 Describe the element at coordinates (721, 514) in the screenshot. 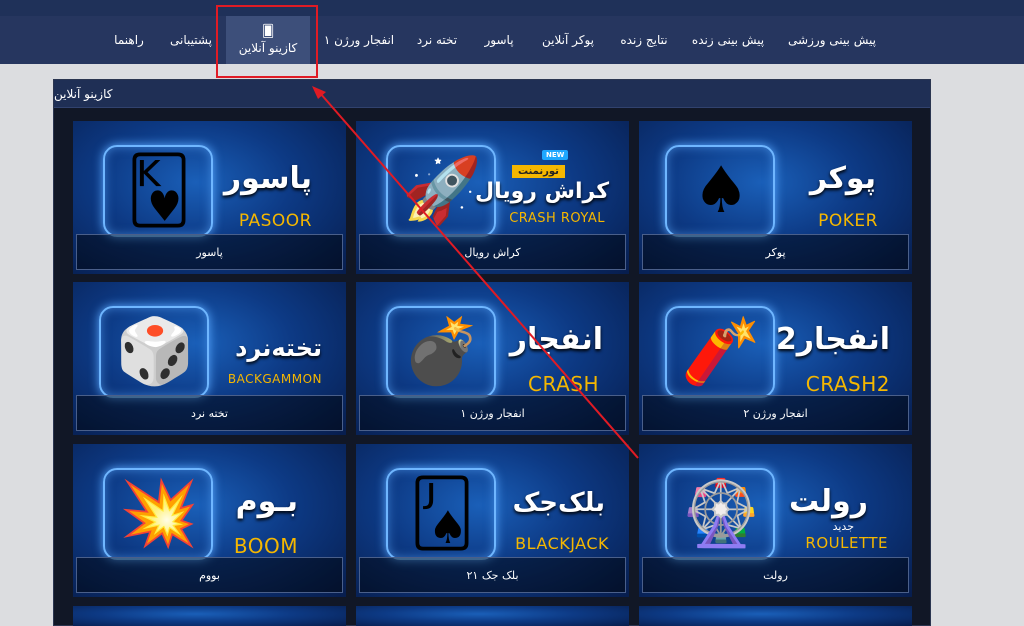

I see `roulette-wheel-icon: 🎡` at that location.